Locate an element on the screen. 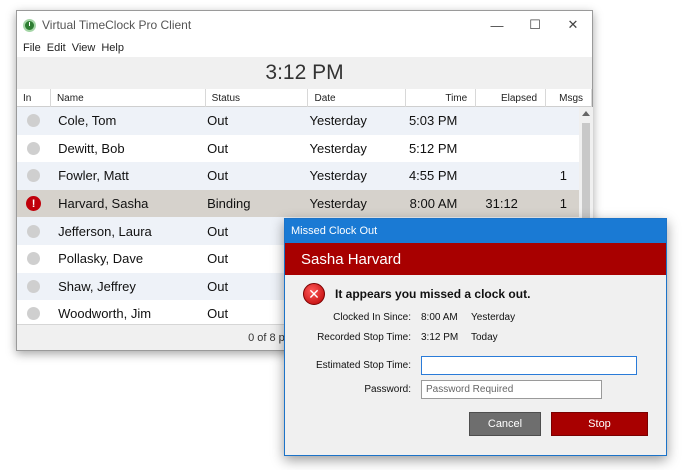 The width and height of the screenshot is (685, 470). maximize-button: ☐ is located at coordinates (535, 25).